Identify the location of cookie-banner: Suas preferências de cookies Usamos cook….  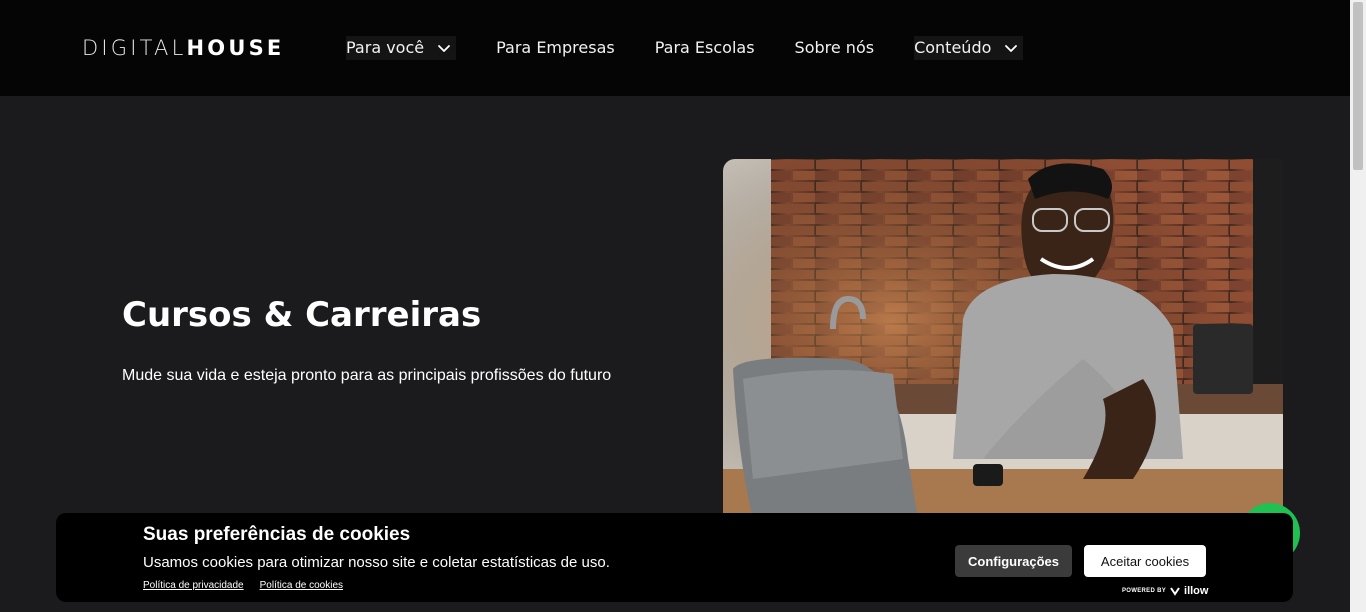
(674, 557).